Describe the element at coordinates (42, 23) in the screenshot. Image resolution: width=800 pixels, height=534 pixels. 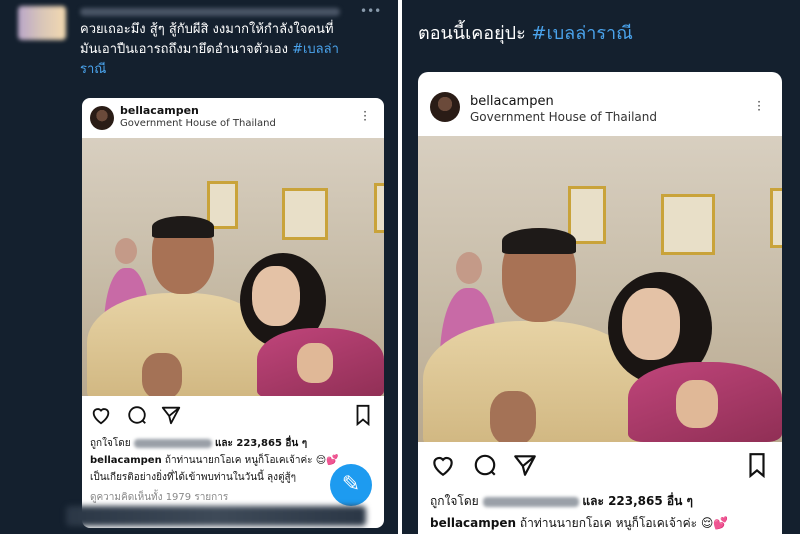
I see `blurred-avatar` at that location.